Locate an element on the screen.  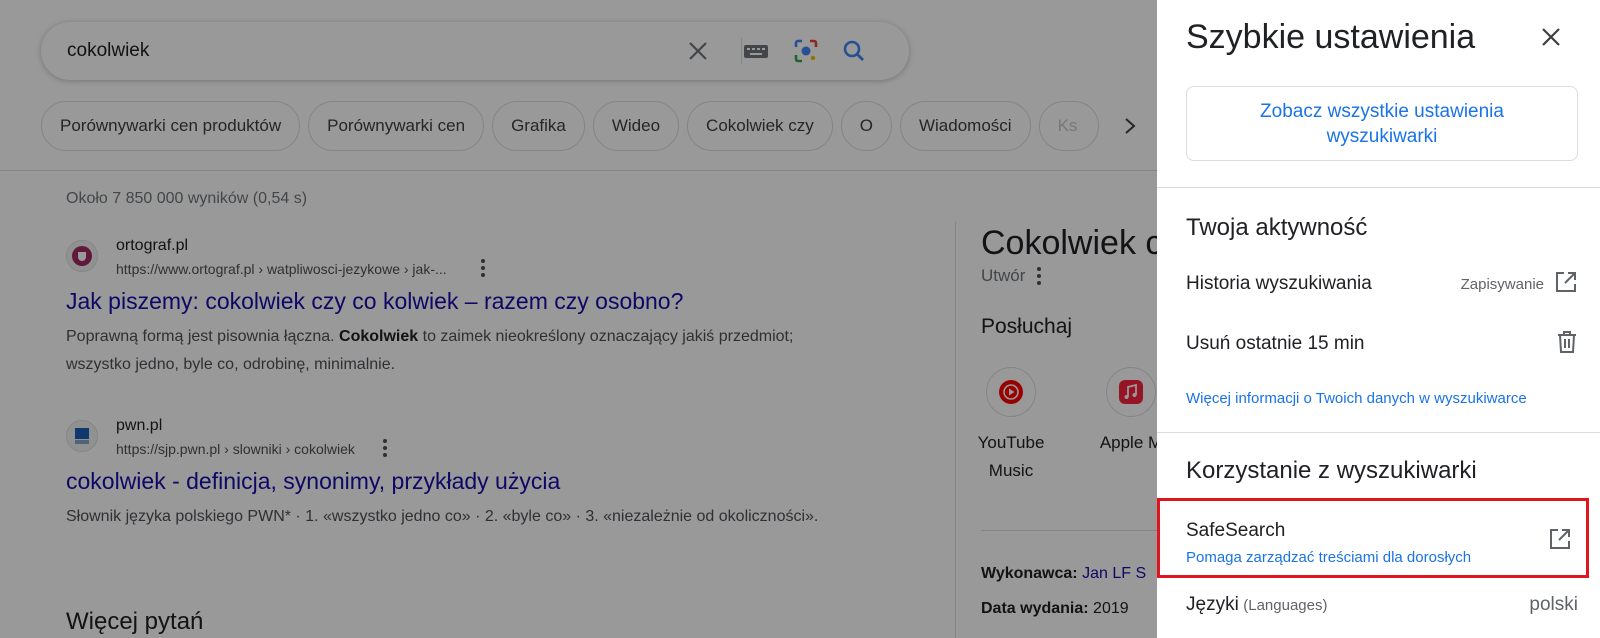
all-settings-button: Zobacz wszystkie ustawienia wyszukiwarki is located at coordinates (1382, 123).